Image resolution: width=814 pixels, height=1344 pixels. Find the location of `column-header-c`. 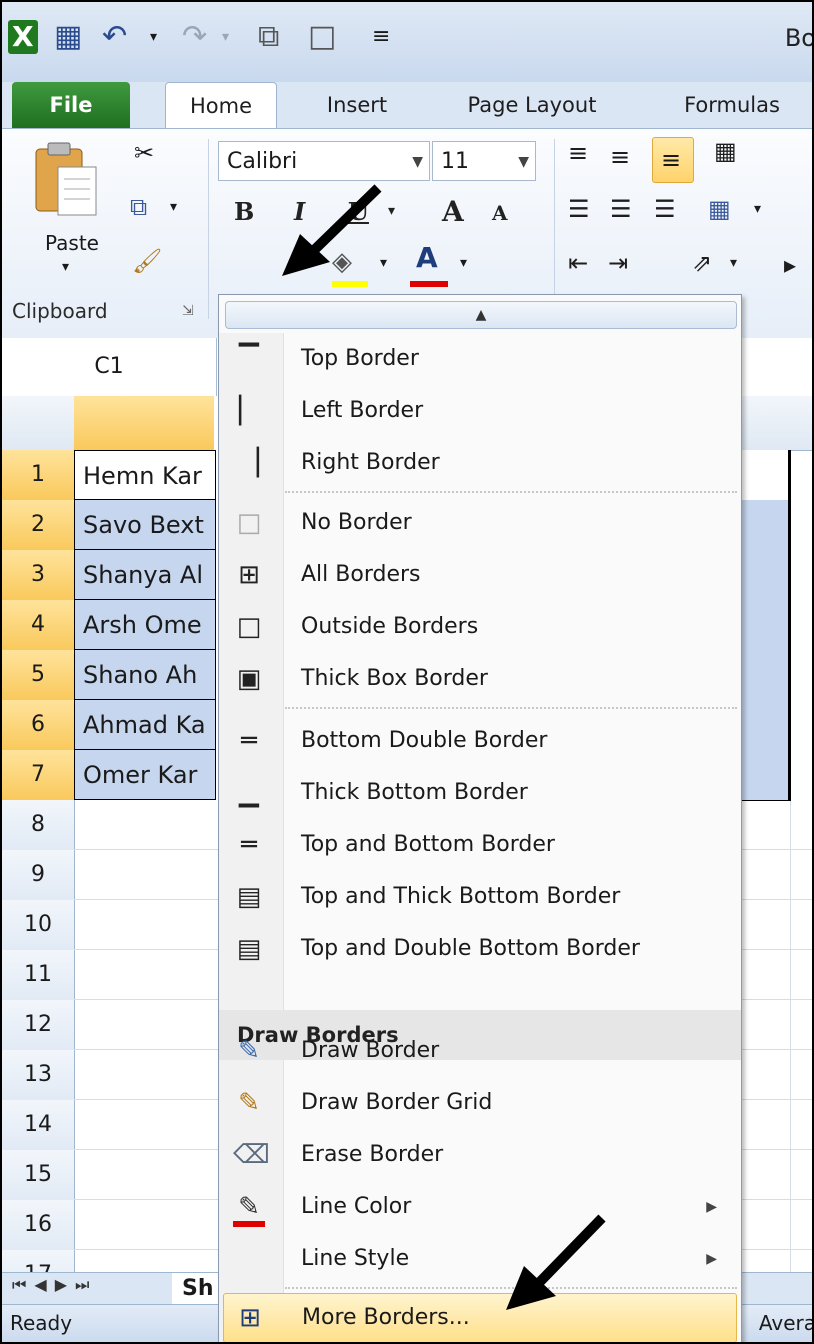

column-header-c is located at coordinates (777, 423).